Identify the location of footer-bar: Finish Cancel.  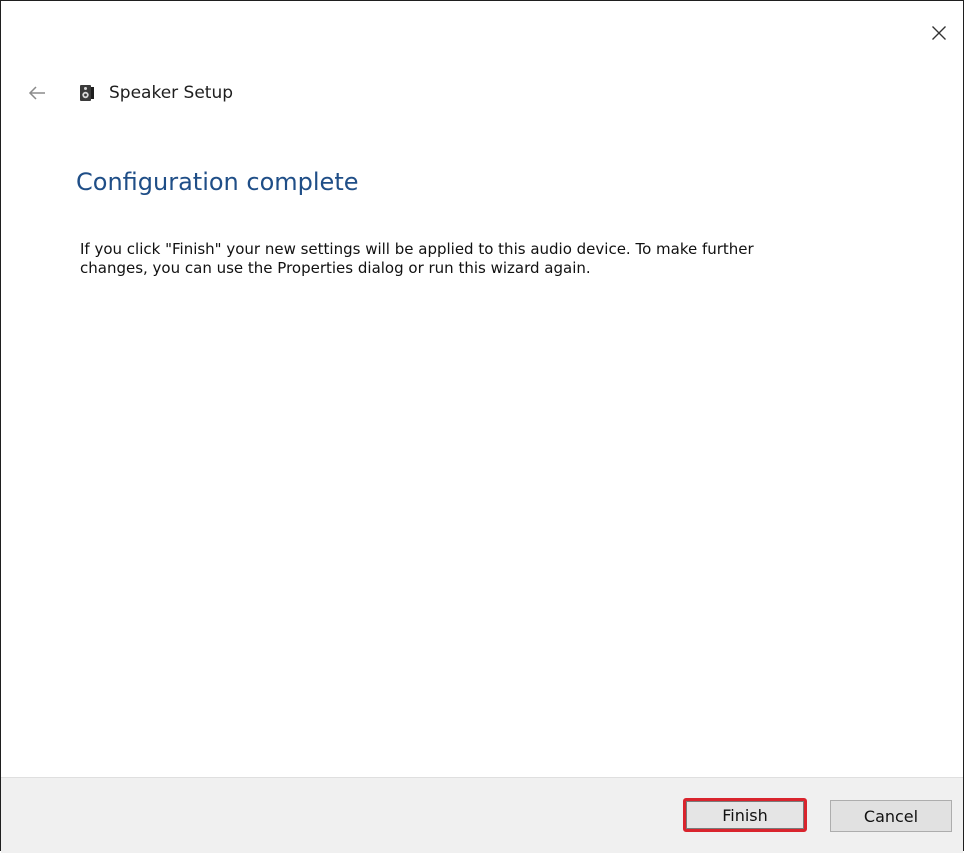
(482, 815).